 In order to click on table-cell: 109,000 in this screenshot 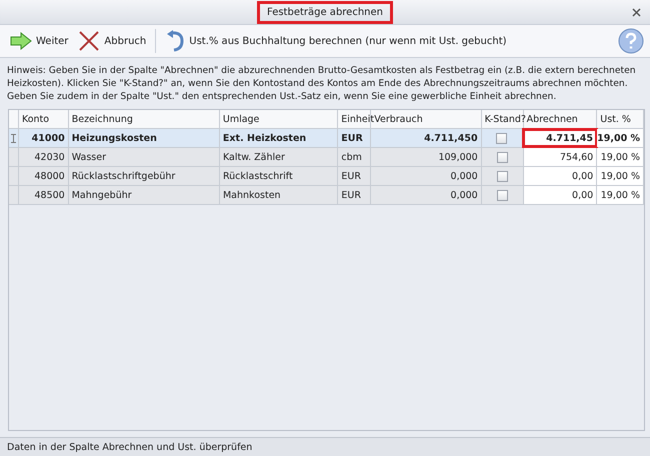, I will do `click(458, 157)`.